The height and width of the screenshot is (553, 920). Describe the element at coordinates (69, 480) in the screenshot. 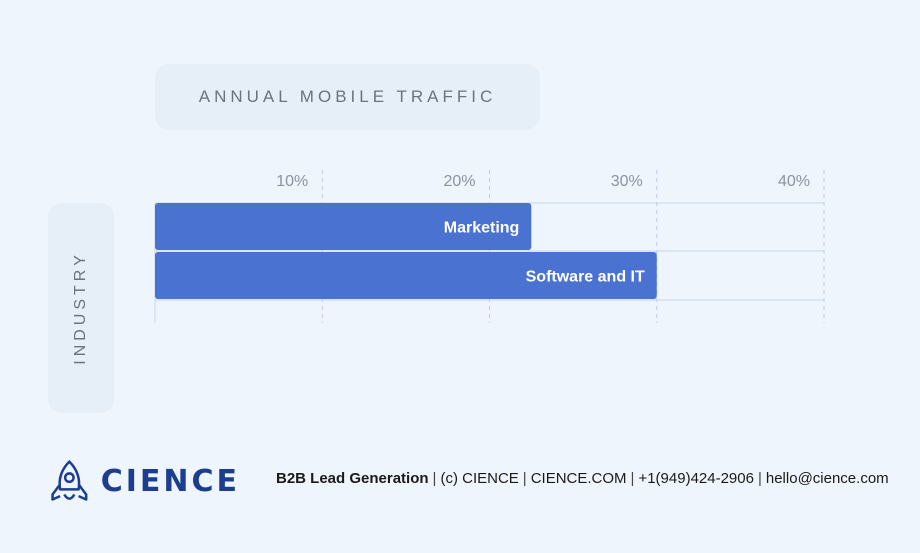

I see `rocket-icon` at that location.